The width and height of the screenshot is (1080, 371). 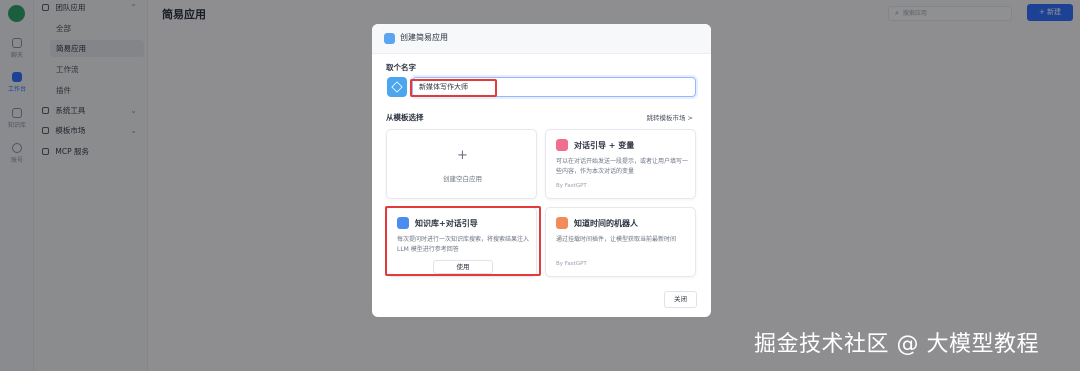 What do you see at coordinates (896, 344) in the screenshot?
I see `watermark: 掘金技术社区 @ 大模型教程` at bounding box center [896, 344].